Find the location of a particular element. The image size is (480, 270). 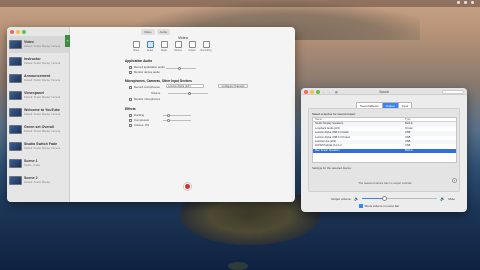

scene-name: Announcement is located at coordinates (37, 75).